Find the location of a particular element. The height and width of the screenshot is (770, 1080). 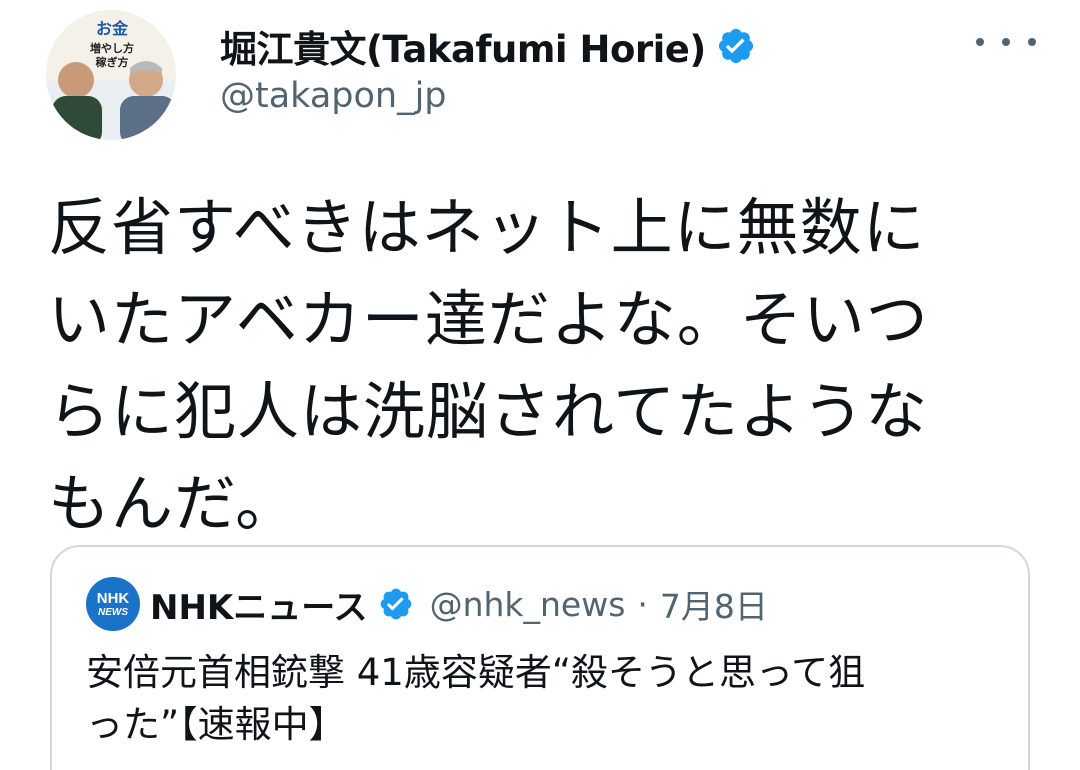

more-options-icon is located at coordinates (1006, 42).